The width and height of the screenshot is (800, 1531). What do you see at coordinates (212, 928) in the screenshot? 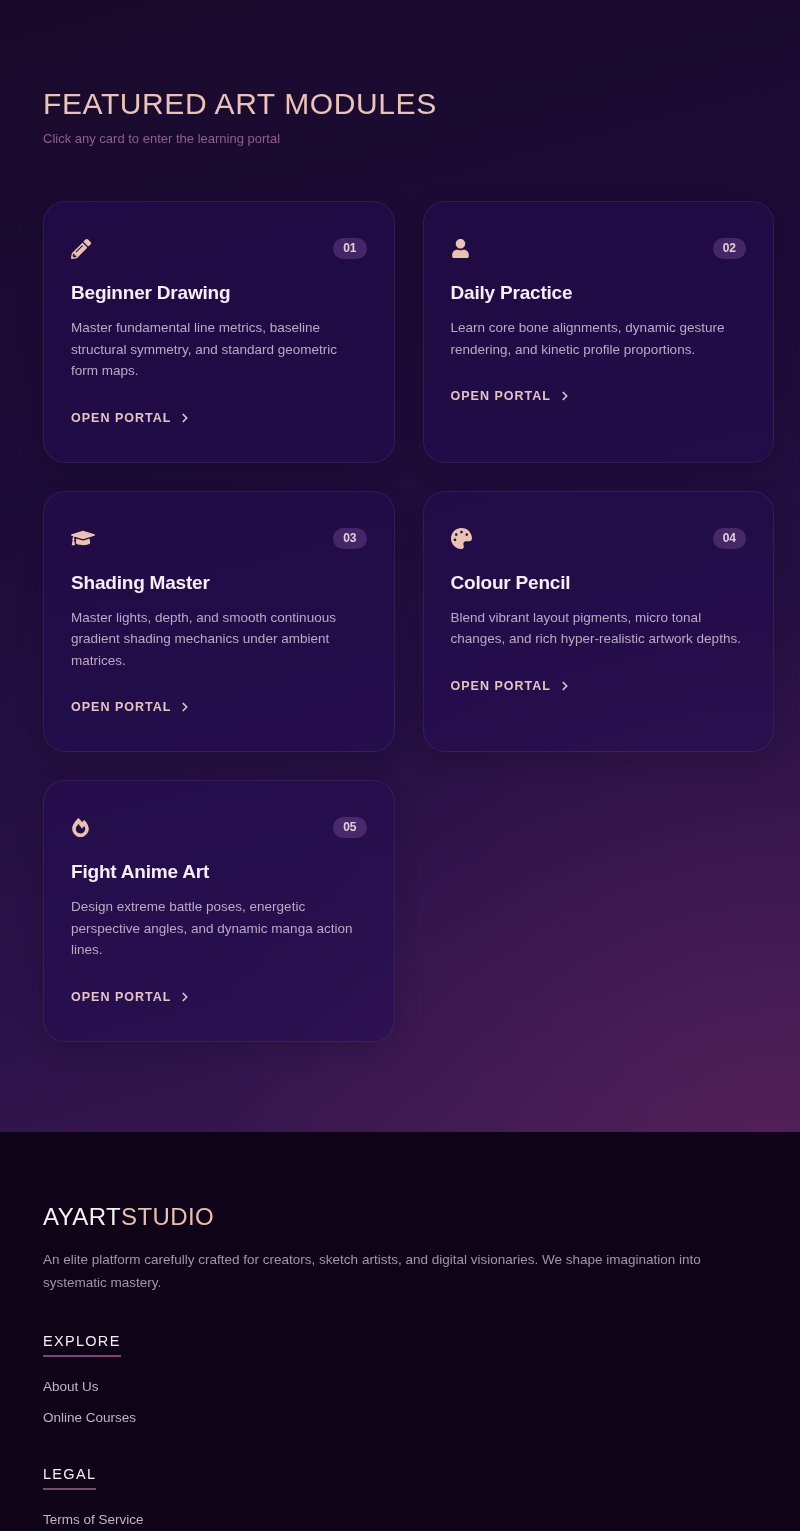
I see `card-description: Design extreme battle poses, energetic perspective angles, and dynamic manga action lines.` at bounding box center [212, 928].